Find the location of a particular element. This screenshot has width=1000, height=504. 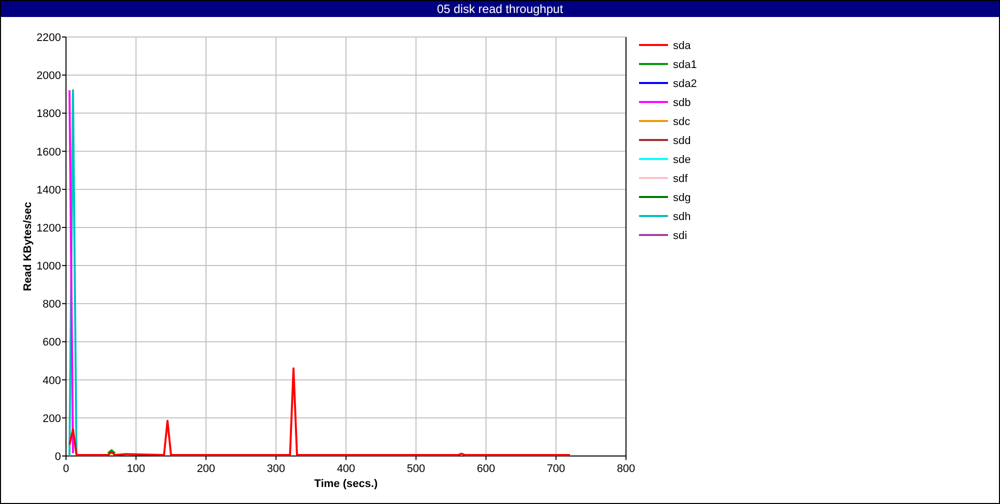

x-tick-label: 400 is located at coordinates (346, 469).